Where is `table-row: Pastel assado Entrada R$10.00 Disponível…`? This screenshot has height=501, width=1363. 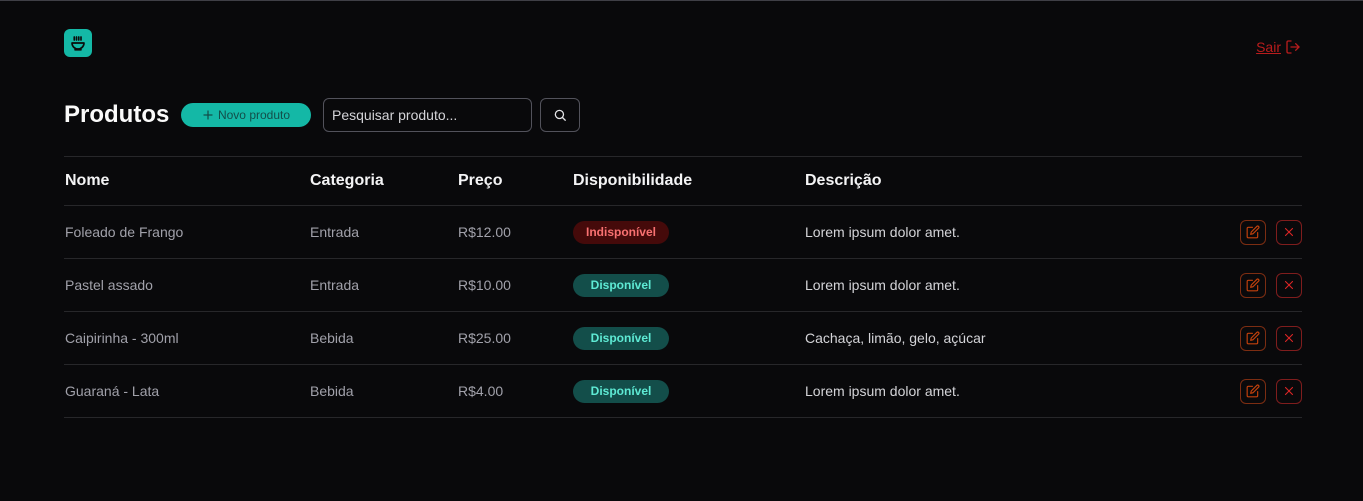
table-row: Pastel assado Entrada R$10.00 Disponível… is located at coordinates (683, 285).